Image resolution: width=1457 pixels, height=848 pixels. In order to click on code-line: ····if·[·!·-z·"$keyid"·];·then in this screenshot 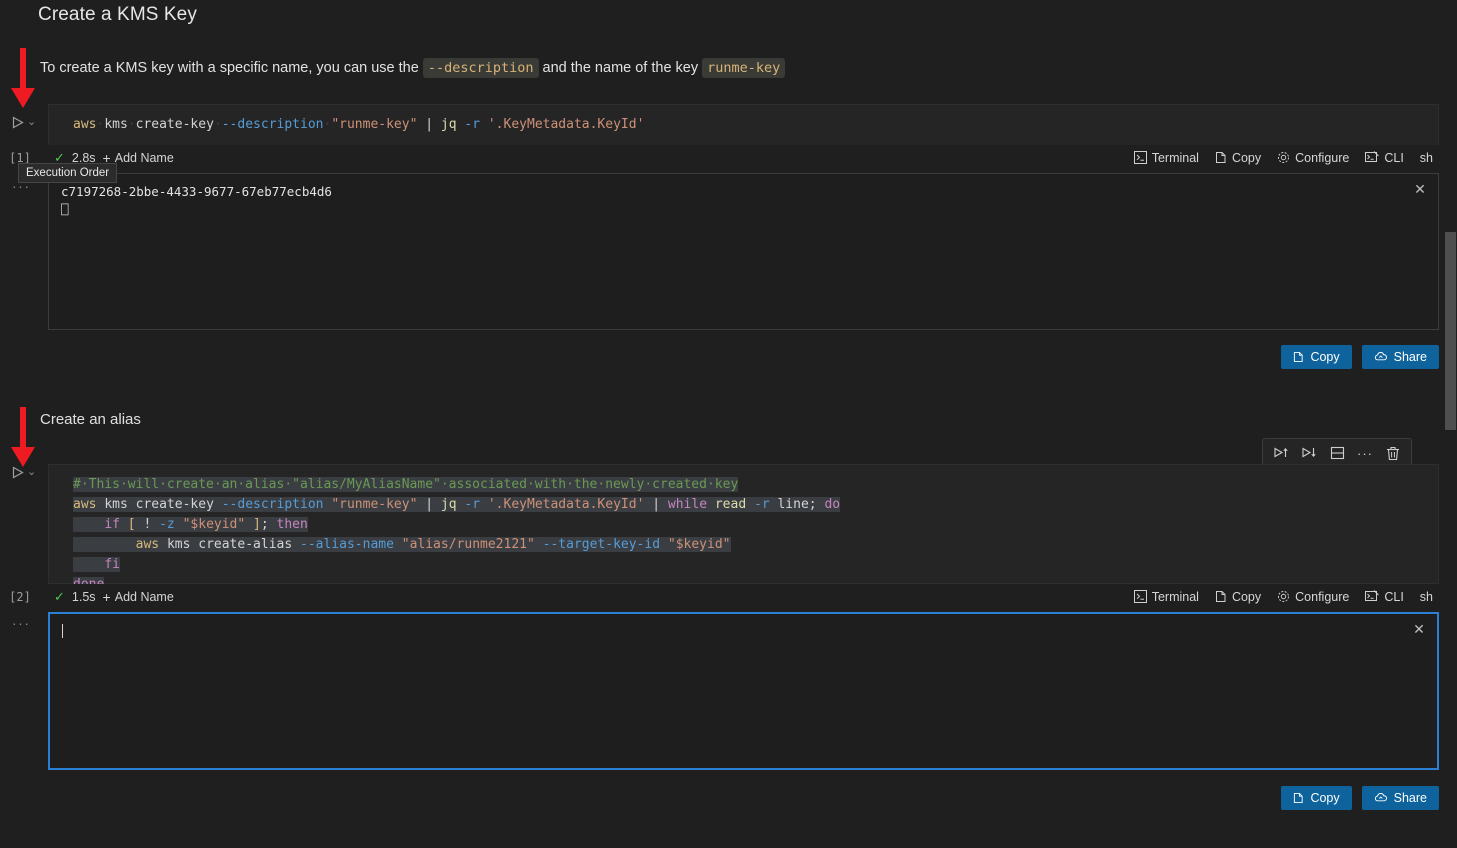, I will do `click(755, 525)`.